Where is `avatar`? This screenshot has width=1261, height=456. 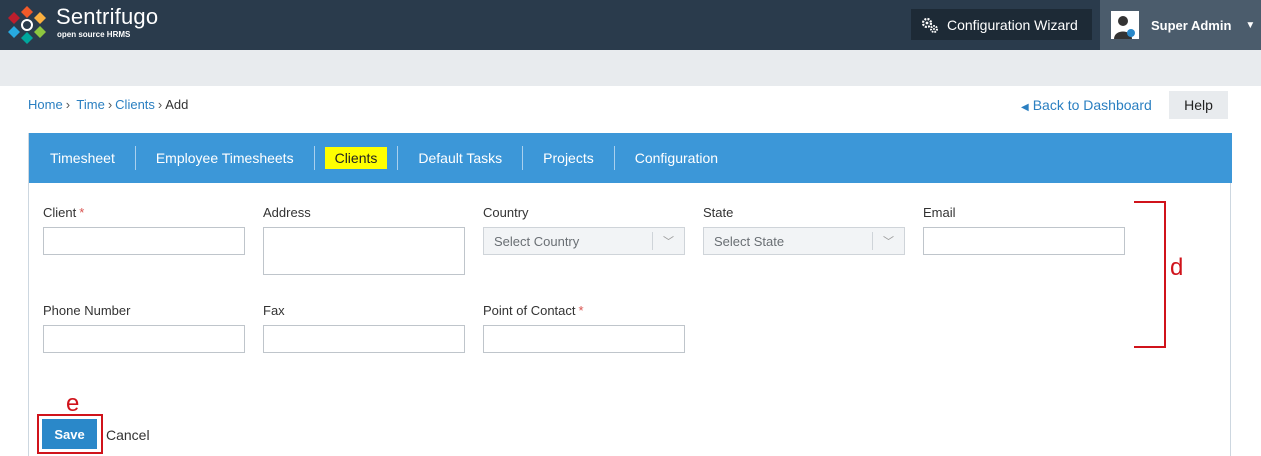 avatar is located at coordinates (1125, 25).